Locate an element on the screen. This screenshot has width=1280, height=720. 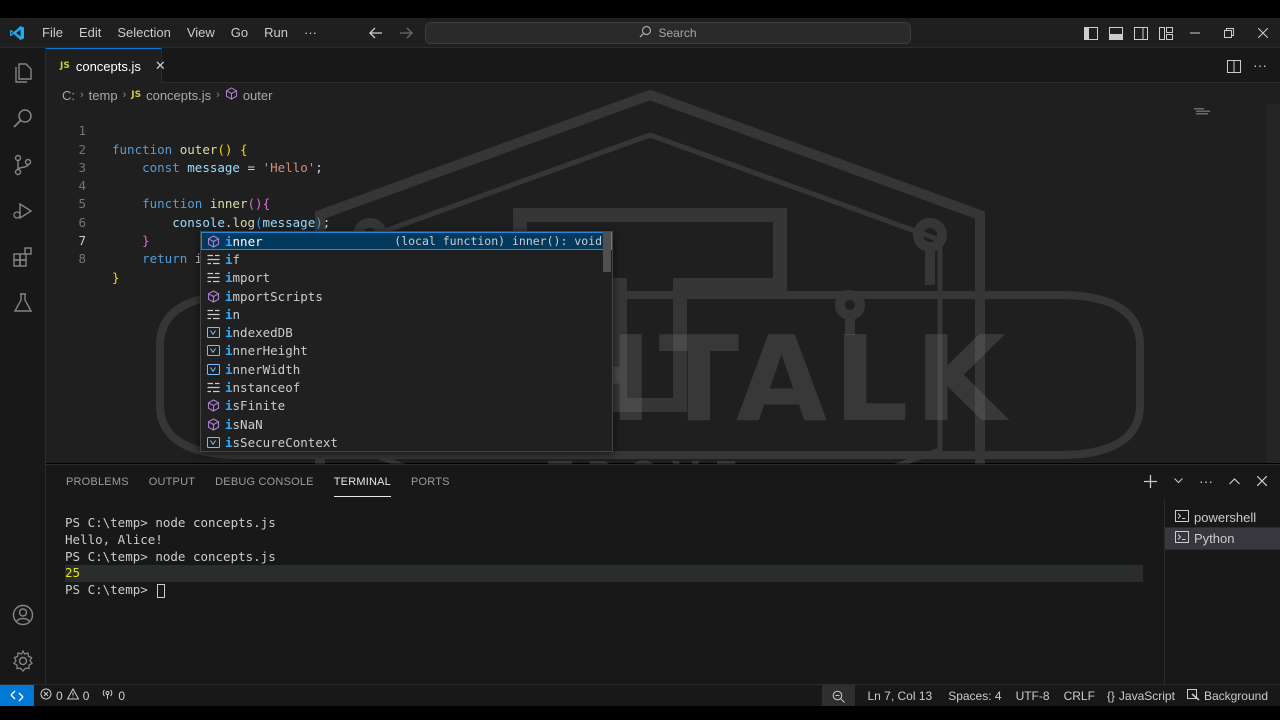
tab-problems: PROBLEMS is located at coordinates (97, 482).